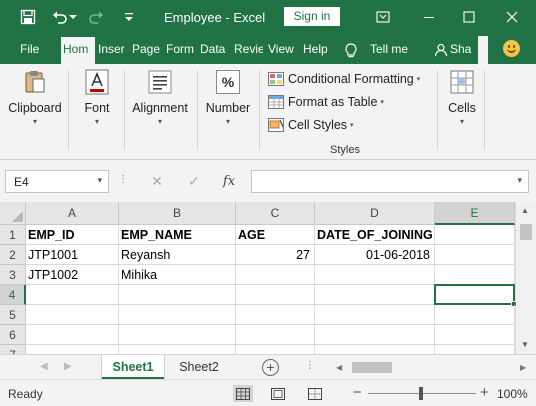 This screenshot has width=536, height=406. What do you see at coordinates (177, 295) in the screenshot?
I see `cell-b4` at bounding box center [177, 295].